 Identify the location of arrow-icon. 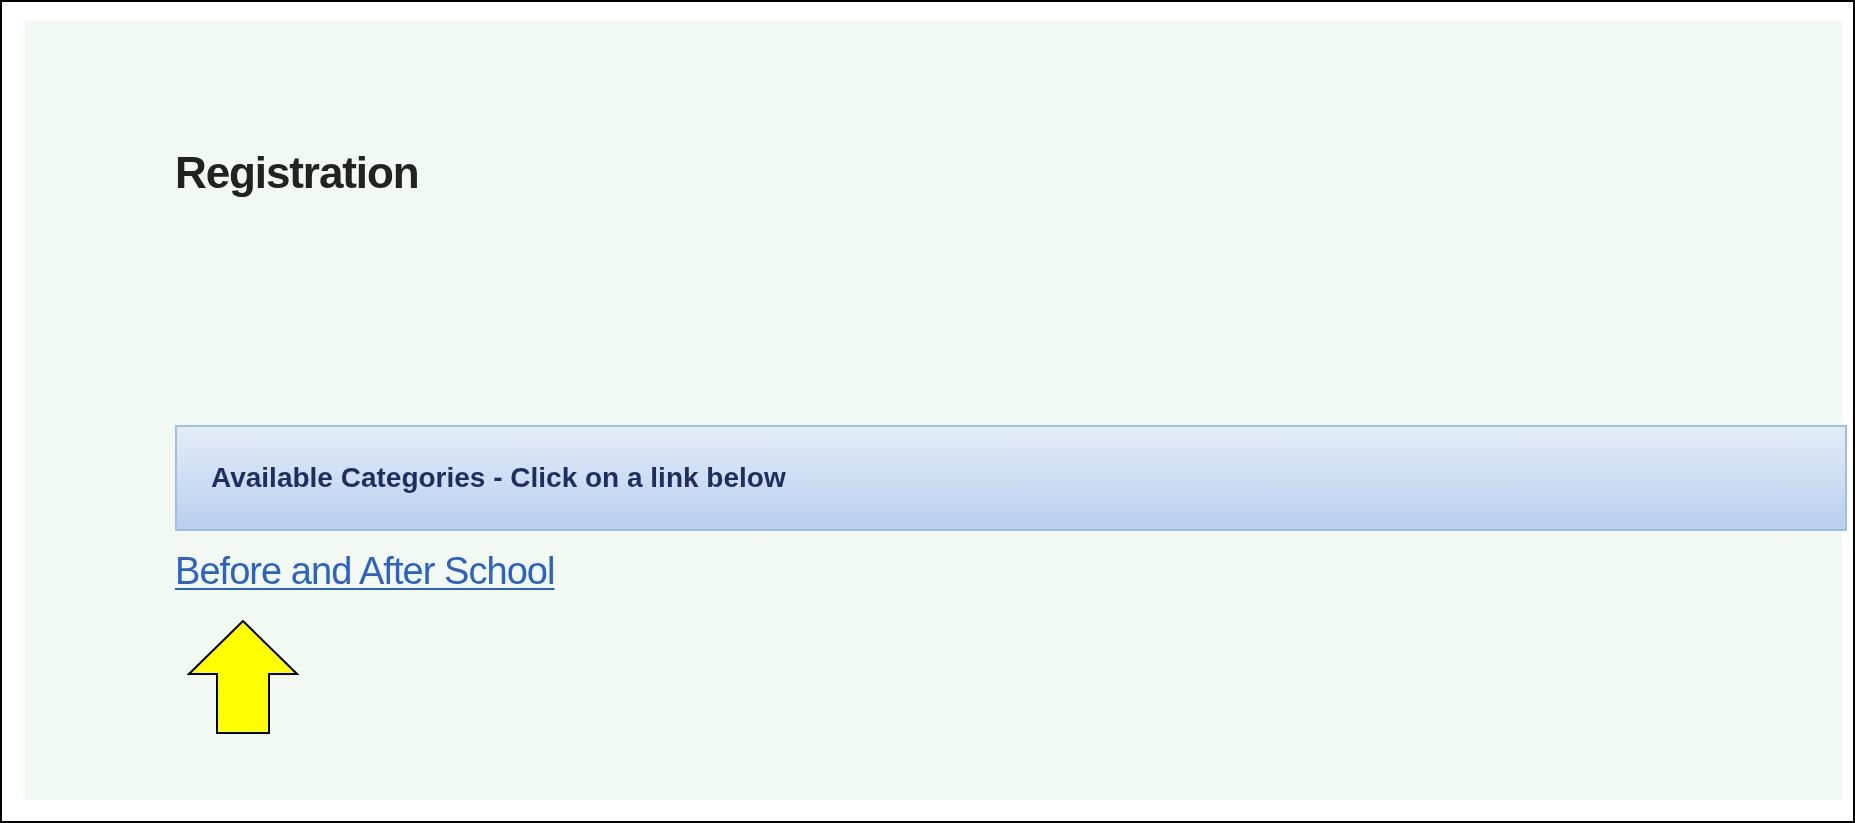
(243, 677).